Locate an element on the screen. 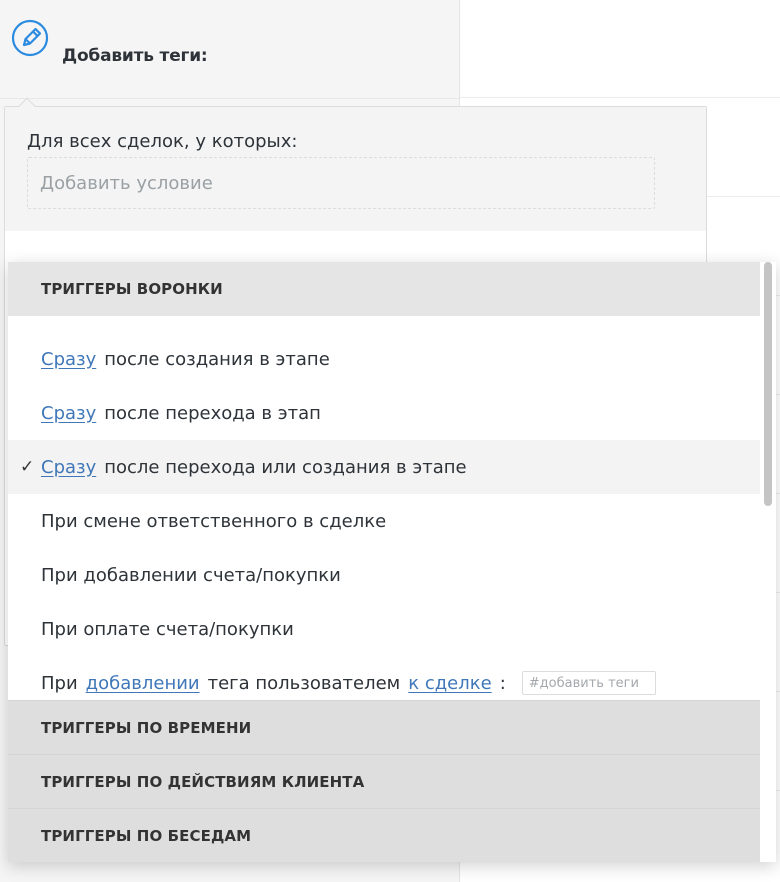 The image size is (780, 882). option-text: после перехода в этап is located at coordinates (212, 413).